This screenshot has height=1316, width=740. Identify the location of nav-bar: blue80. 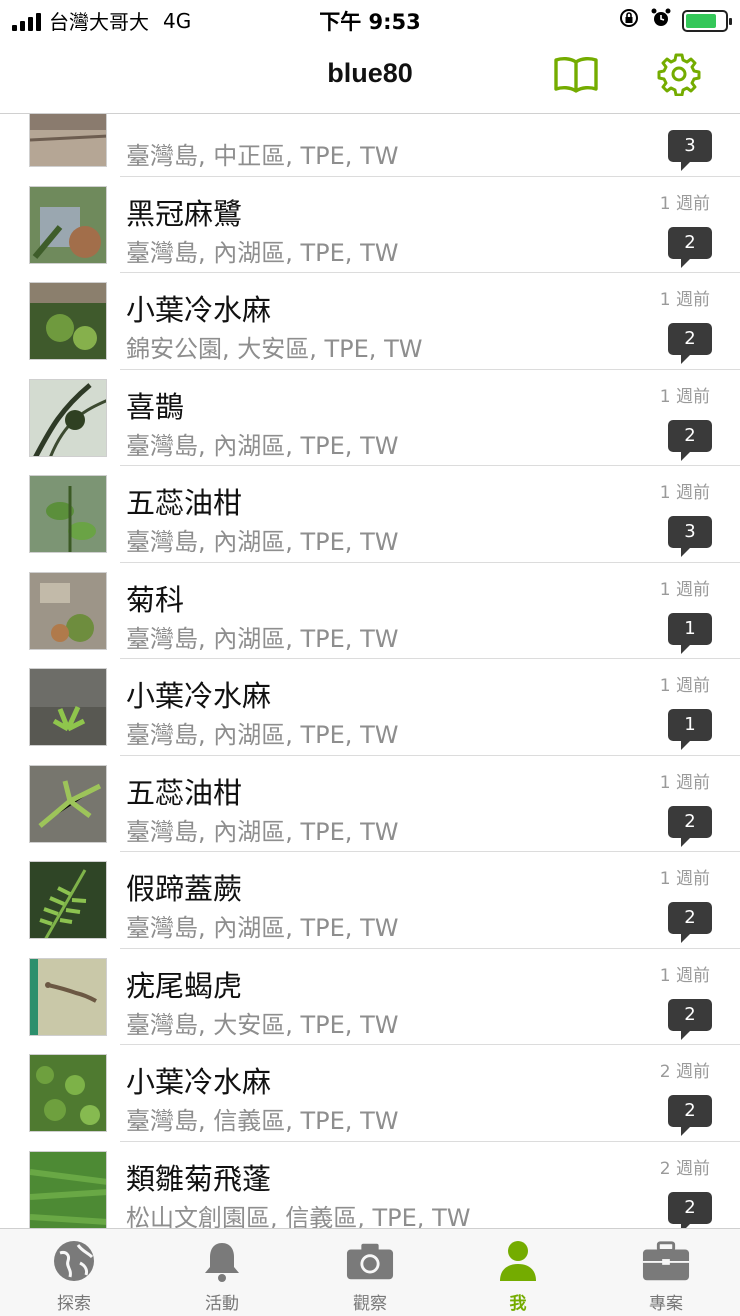
(370, 77).